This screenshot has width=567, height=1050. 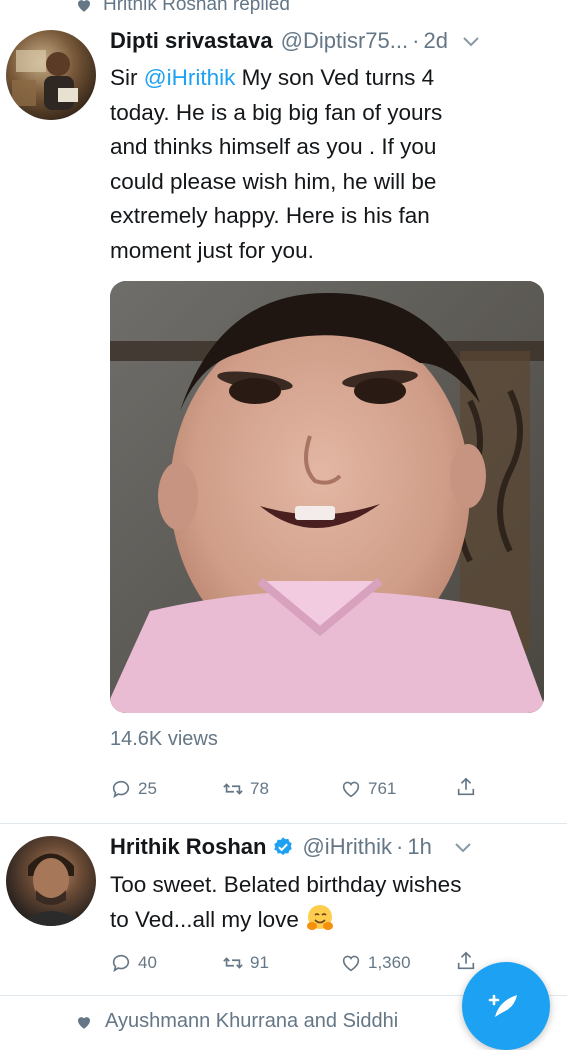 I want to click on hug-emoji-icon, so click(x=319, y=917).